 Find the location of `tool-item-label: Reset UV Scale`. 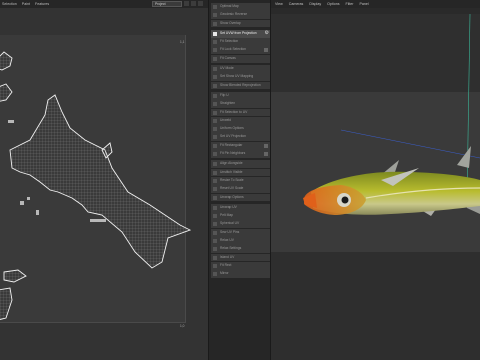

tool-item-label: Reset UV Scale is located at coordinates (232, 188).